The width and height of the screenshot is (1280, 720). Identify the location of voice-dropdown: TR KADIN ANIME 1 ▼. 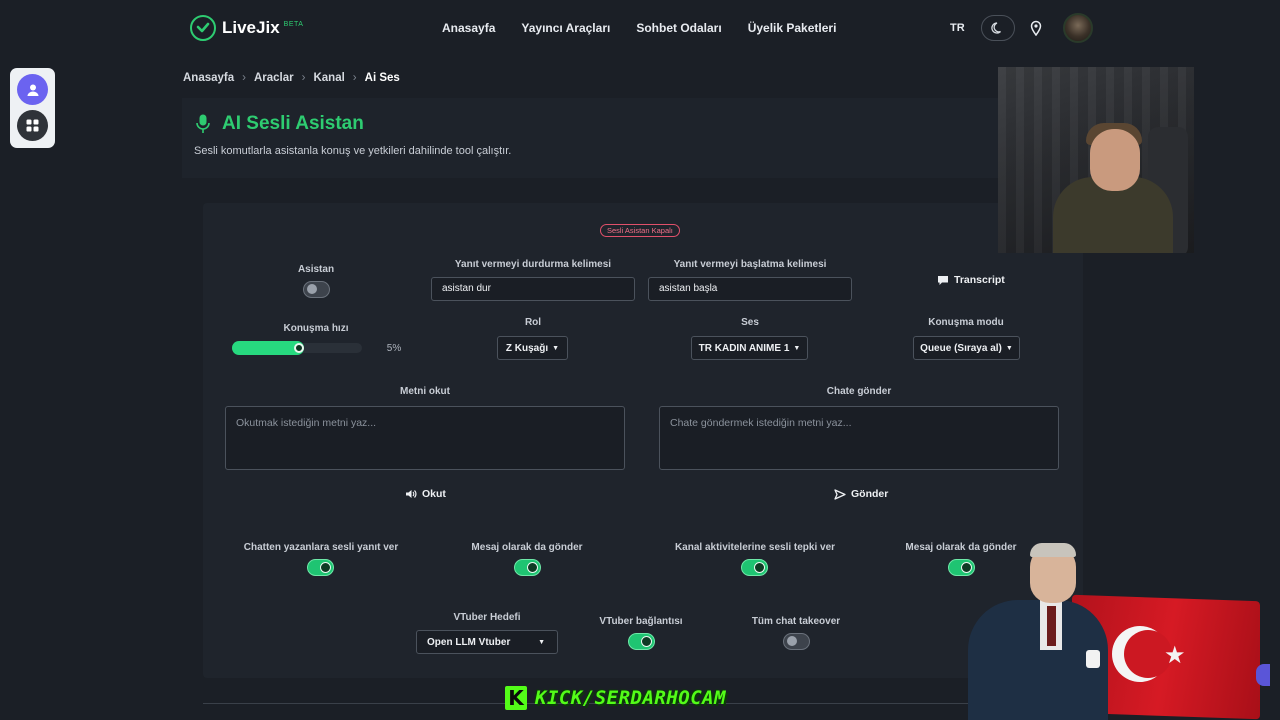
(749, 348).